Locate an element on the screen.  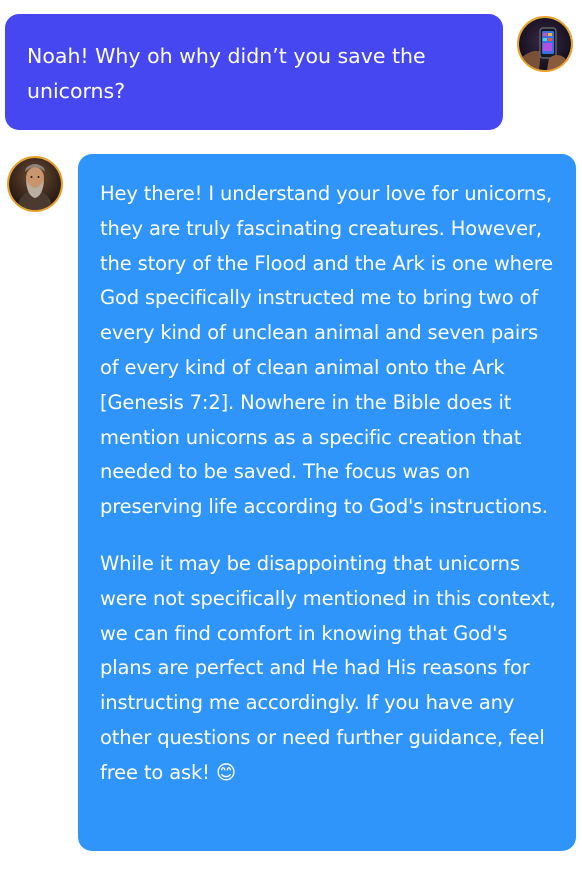
user-avatar is located at coordinates (545, 44).